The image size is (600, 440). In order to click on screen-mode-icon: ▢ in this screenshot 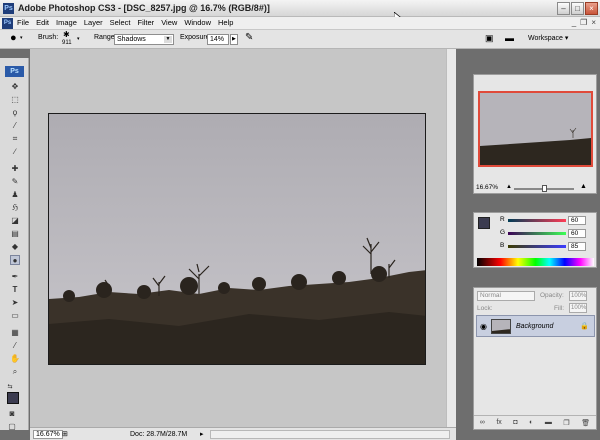, I will do `click(12, 427)`.